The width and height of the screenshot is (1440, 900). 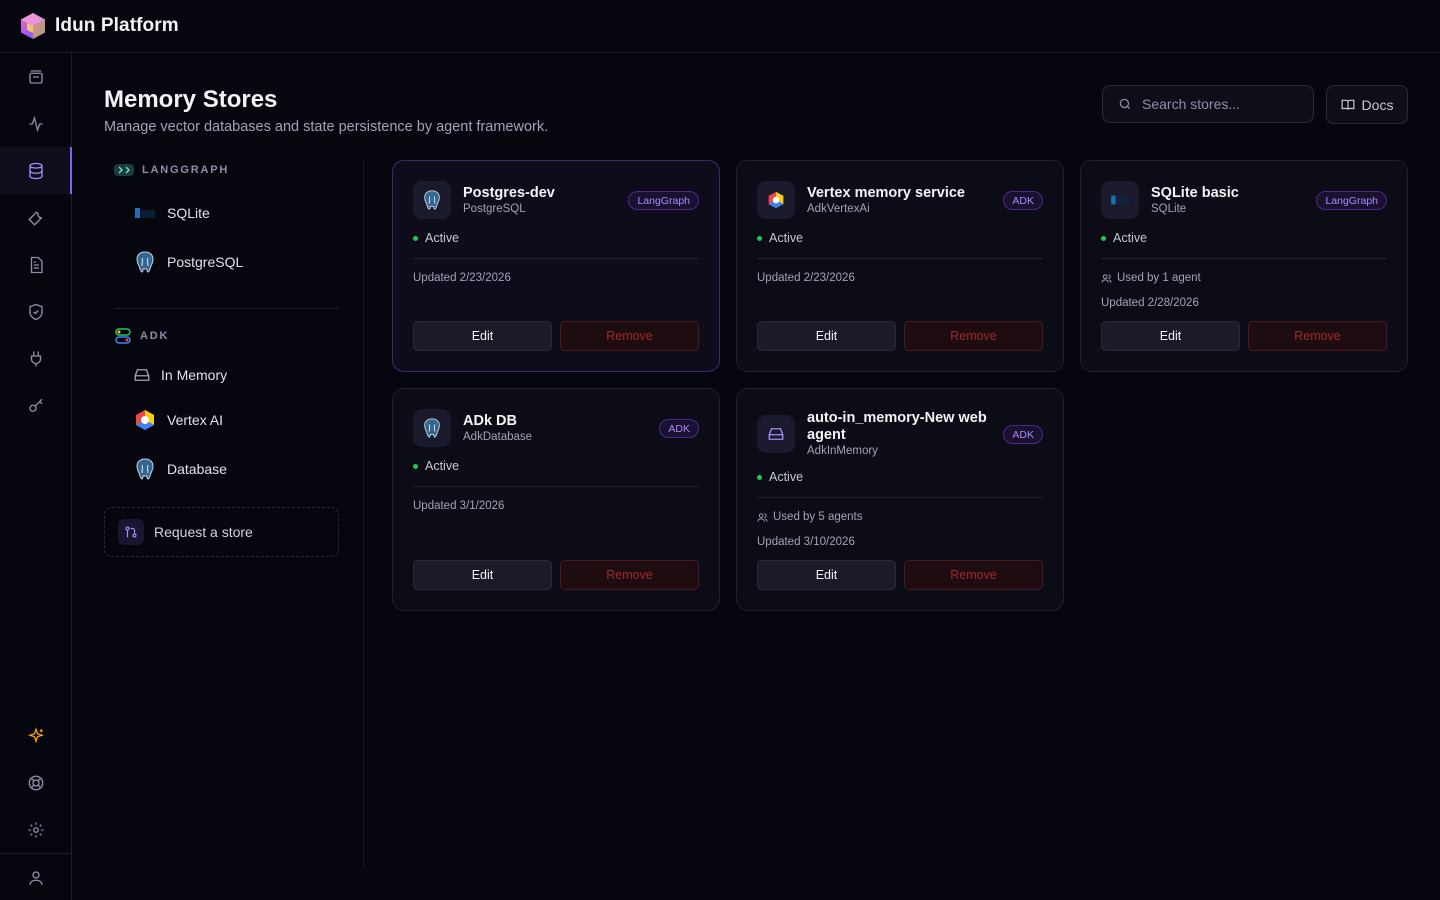 I want to click on rail-activity, so click(x=35, y=123).